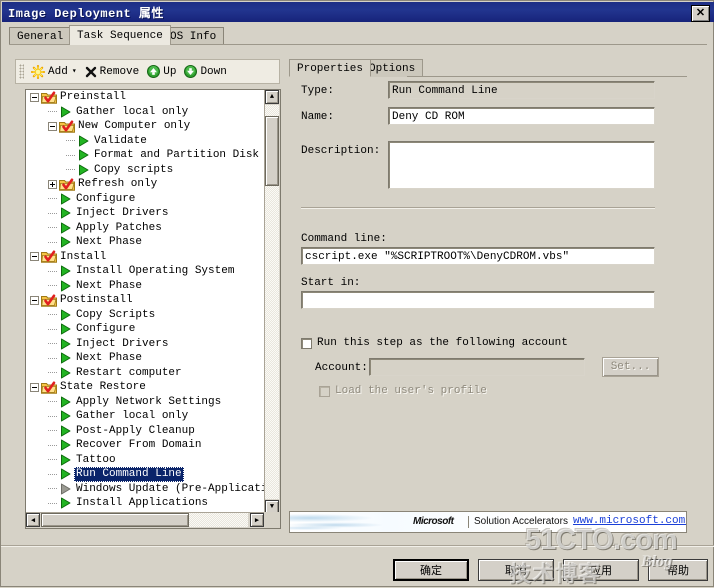 The image size is (714, 588). I want to click on microsoft-logo-text: Microsoft, so click(433, 521).